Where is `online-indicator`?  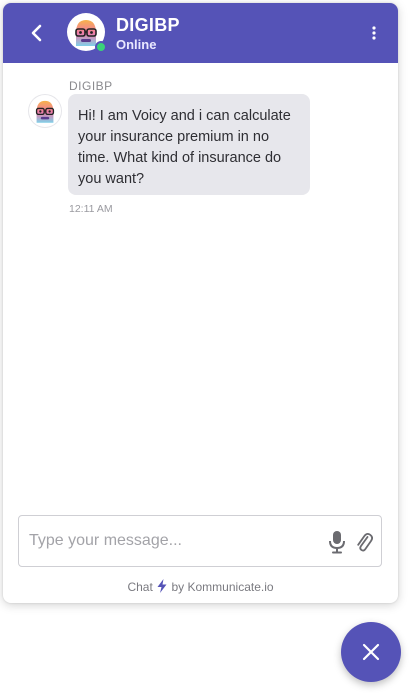 online-indicator is located at coordinates (101, 47).